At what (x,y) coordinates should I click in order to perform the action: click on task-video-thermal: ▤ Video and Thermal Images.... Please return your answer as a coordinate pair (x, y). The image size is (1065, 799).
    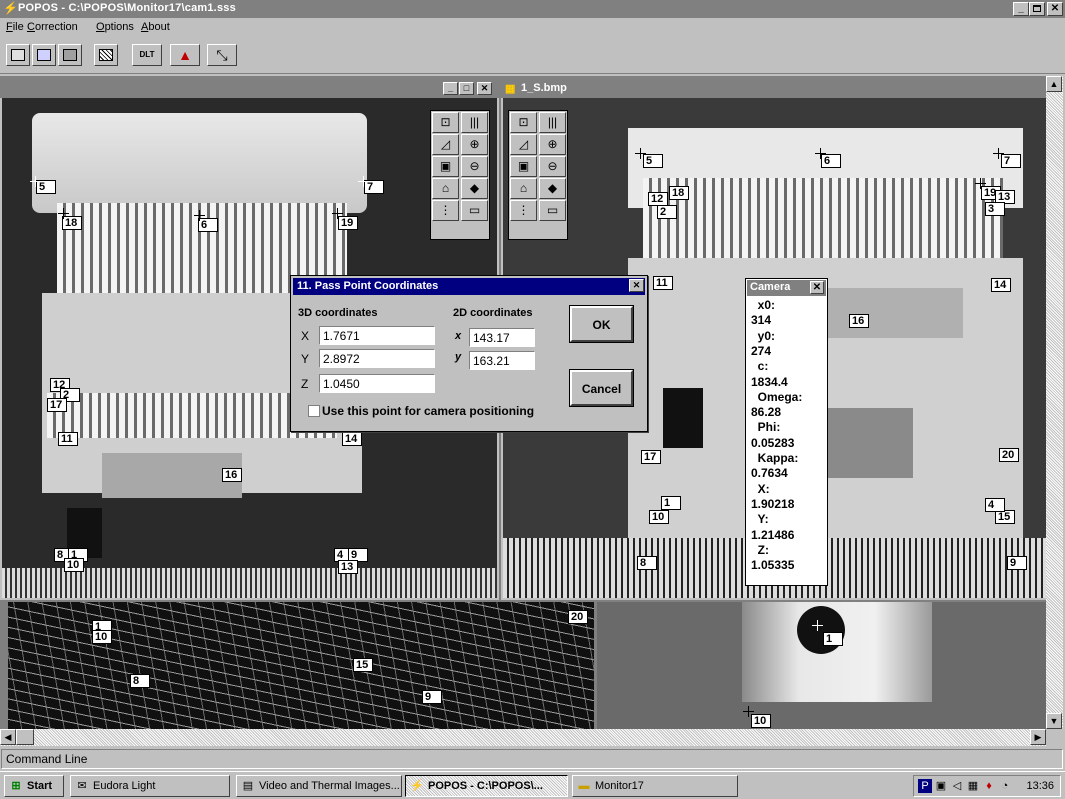
    Looking at the image, I should click on (319, 786).